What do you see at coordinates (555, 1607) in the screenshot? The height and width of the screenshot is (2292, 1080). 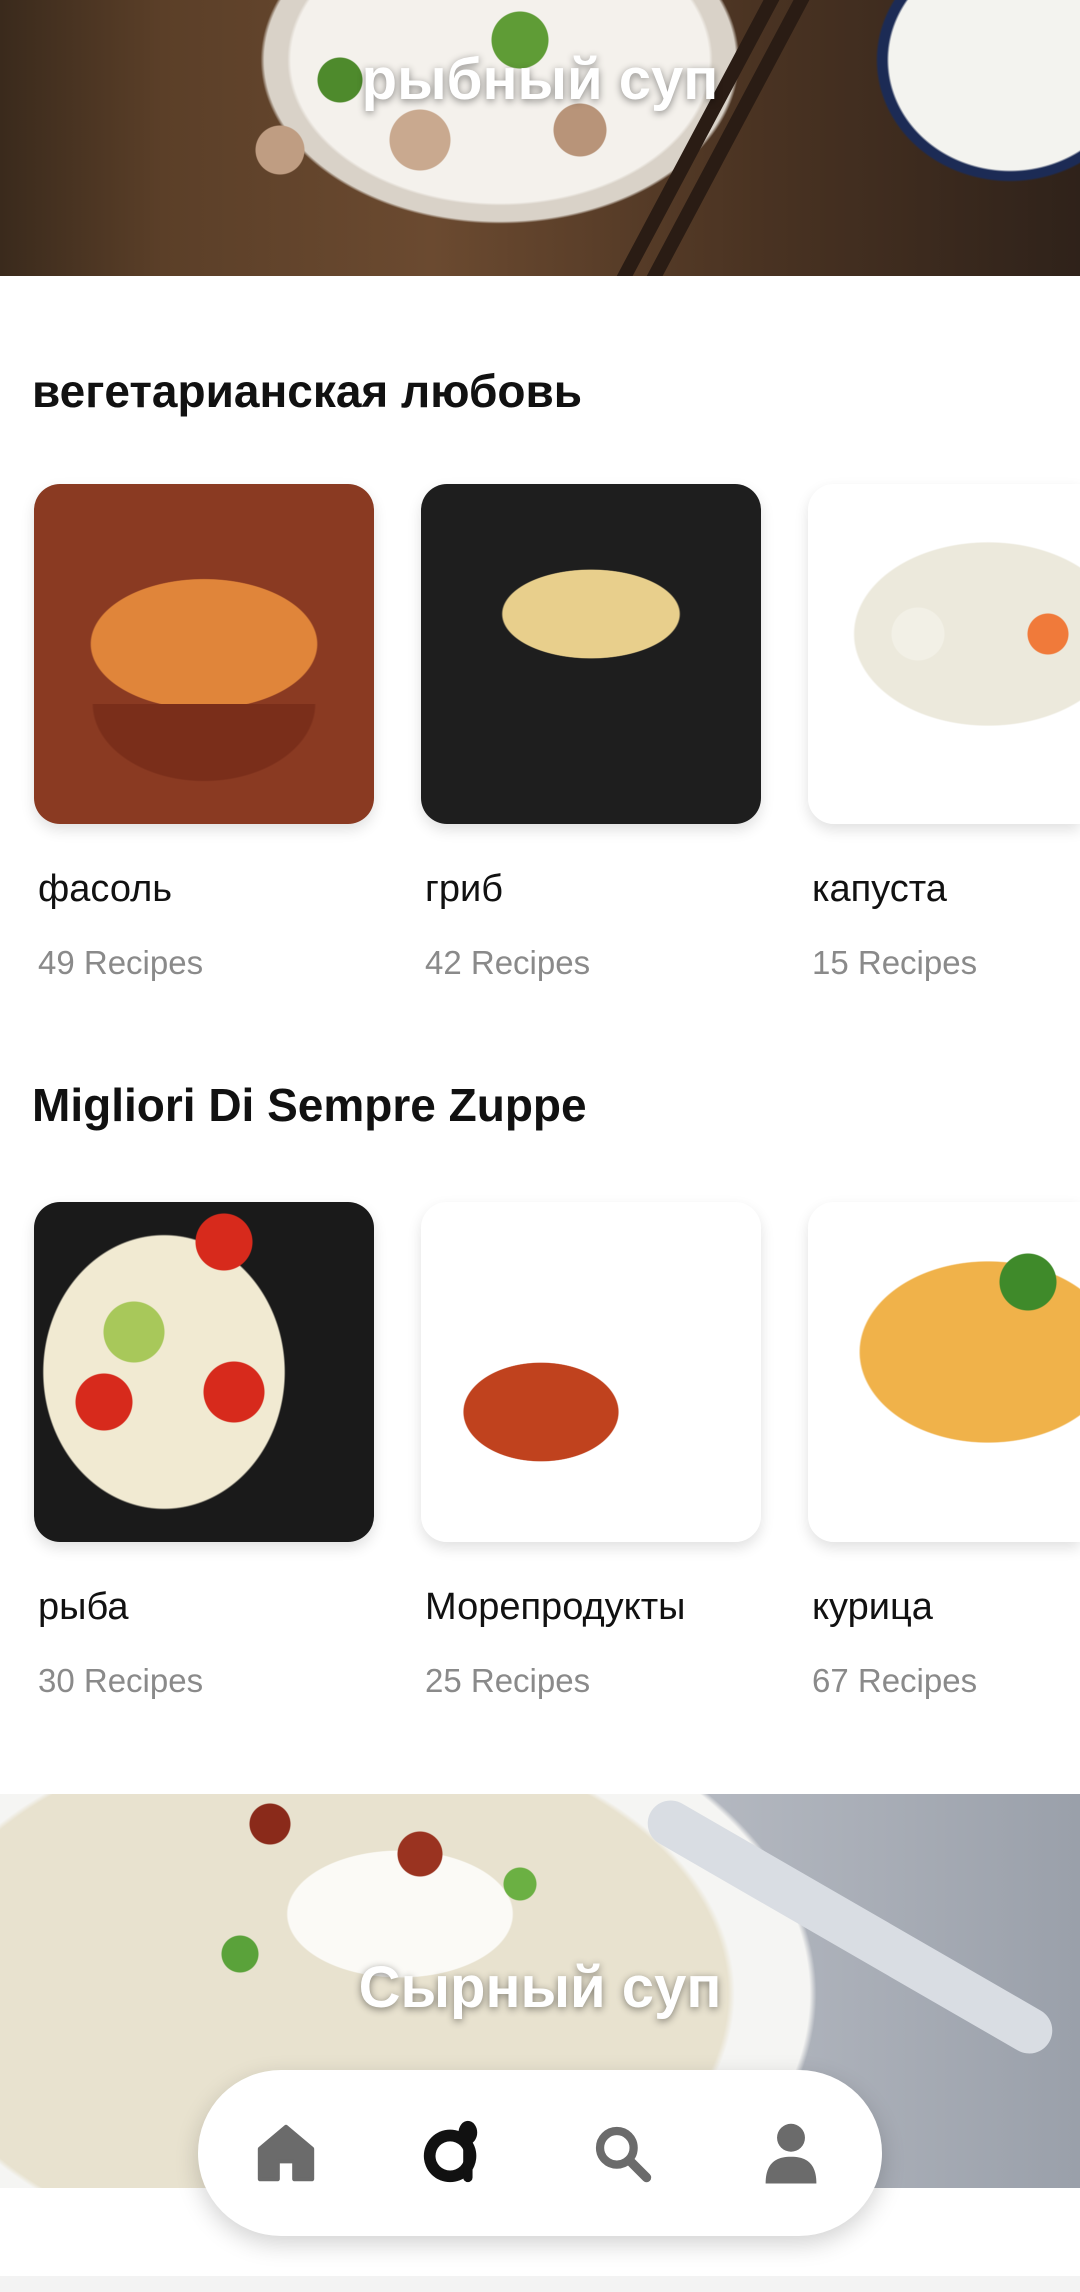 I see `category-name: Морепродукты` at bounding box center [555, 1607].